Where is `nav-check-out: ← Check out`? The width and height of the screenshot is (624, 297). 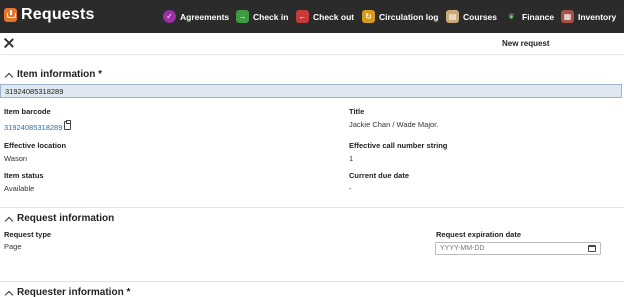
nav-check-out: ← Check out is located at coordinates (325, 16).